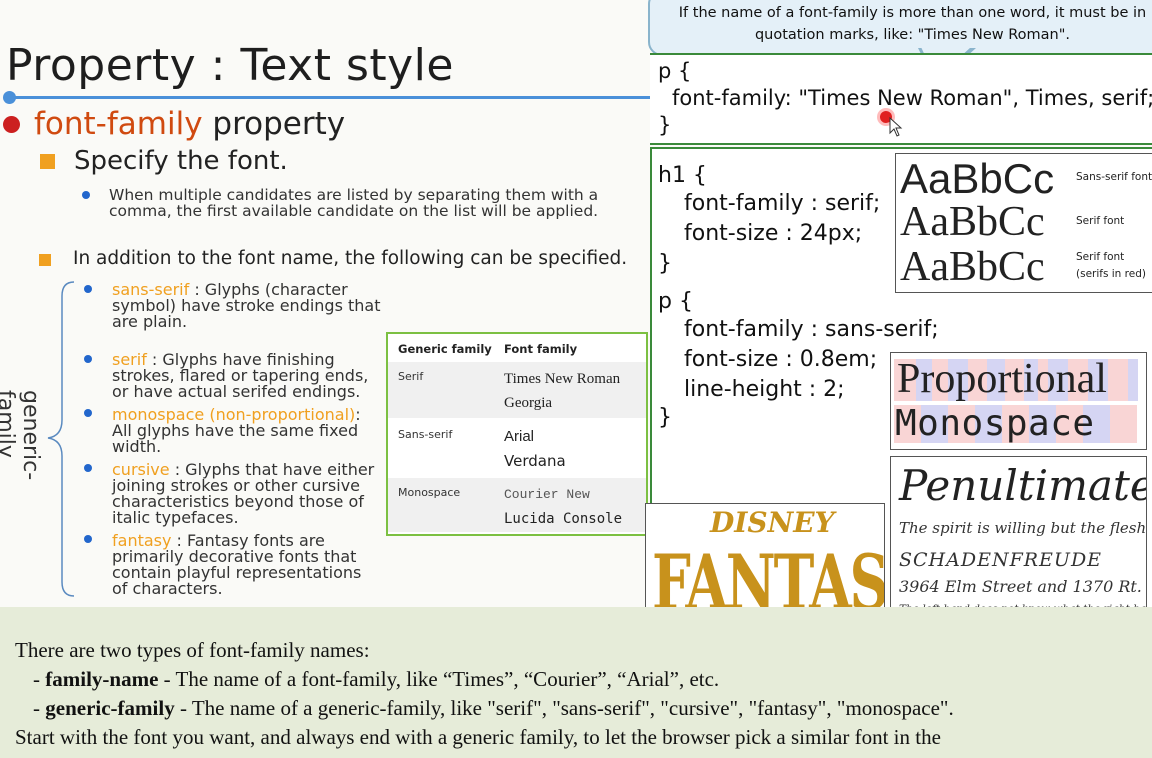  What do you see at coordinates (118, 124) in the screenshot?
I see `heading-keyword: font-family` at bounding box center [118, 124].